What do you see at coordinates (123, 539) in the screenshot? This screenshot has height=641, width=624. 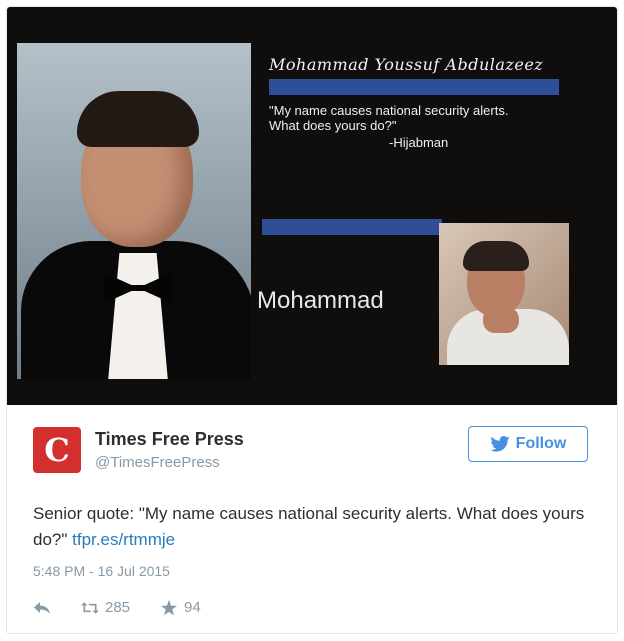 I see `tweet-link: tfpr.es/rtmmje` at bounding box center [123, 539].